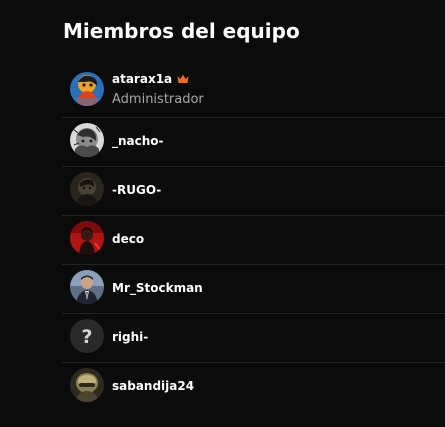 The image size is (445, 427). I want to click on member-name: Mr_Stockman, so click(157, 288).